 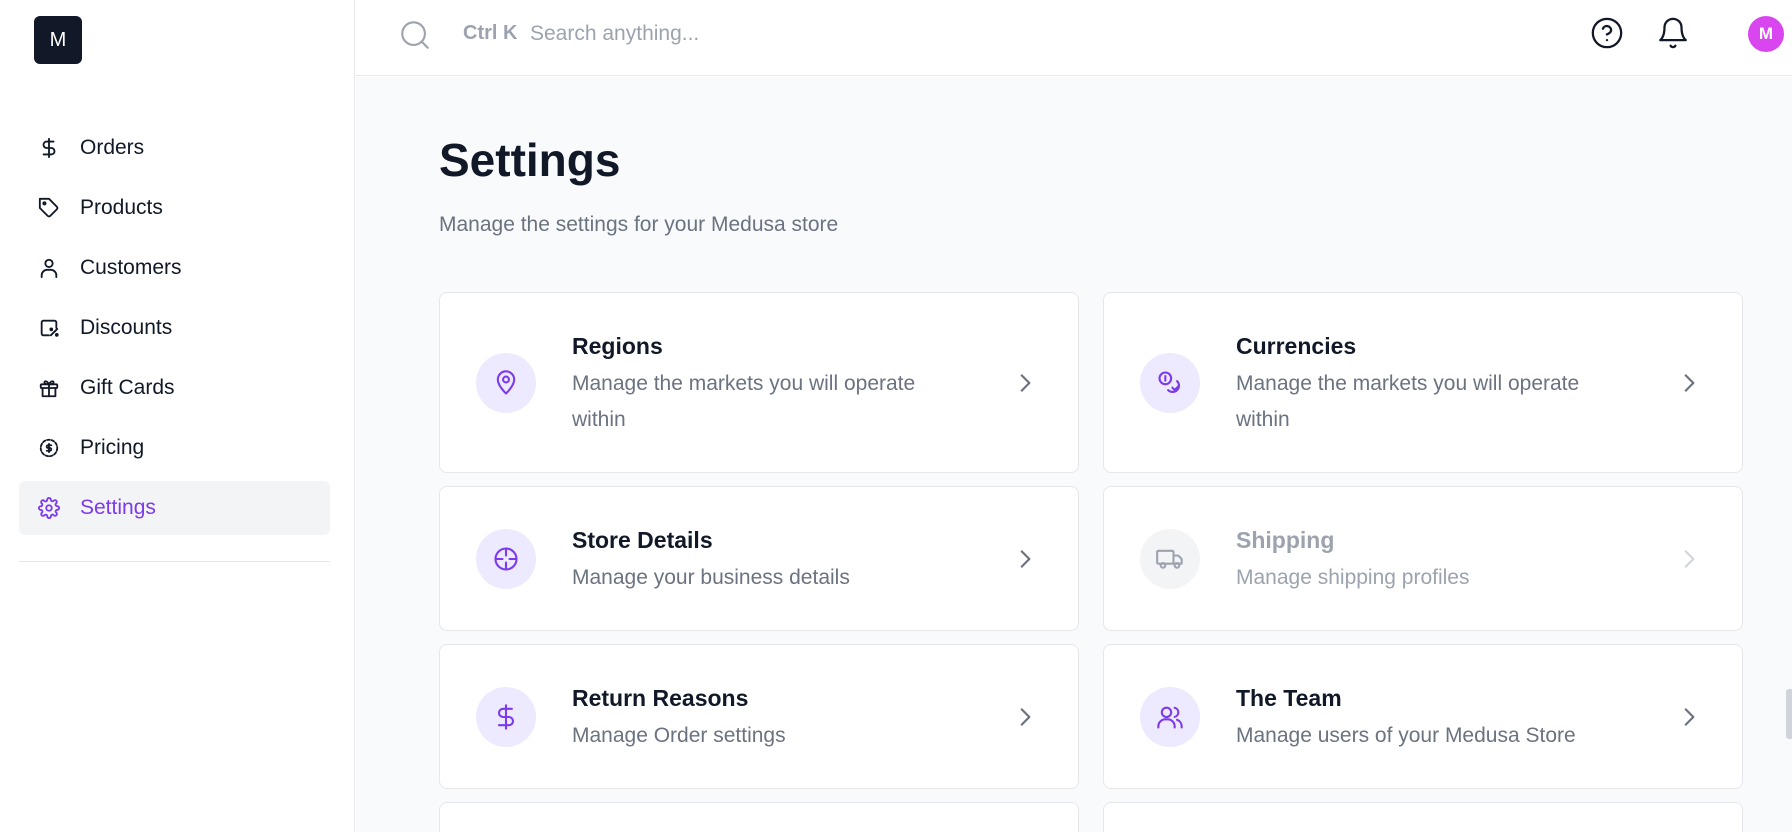 I want to click on map-pin-icon, so click(x=506, y=383).